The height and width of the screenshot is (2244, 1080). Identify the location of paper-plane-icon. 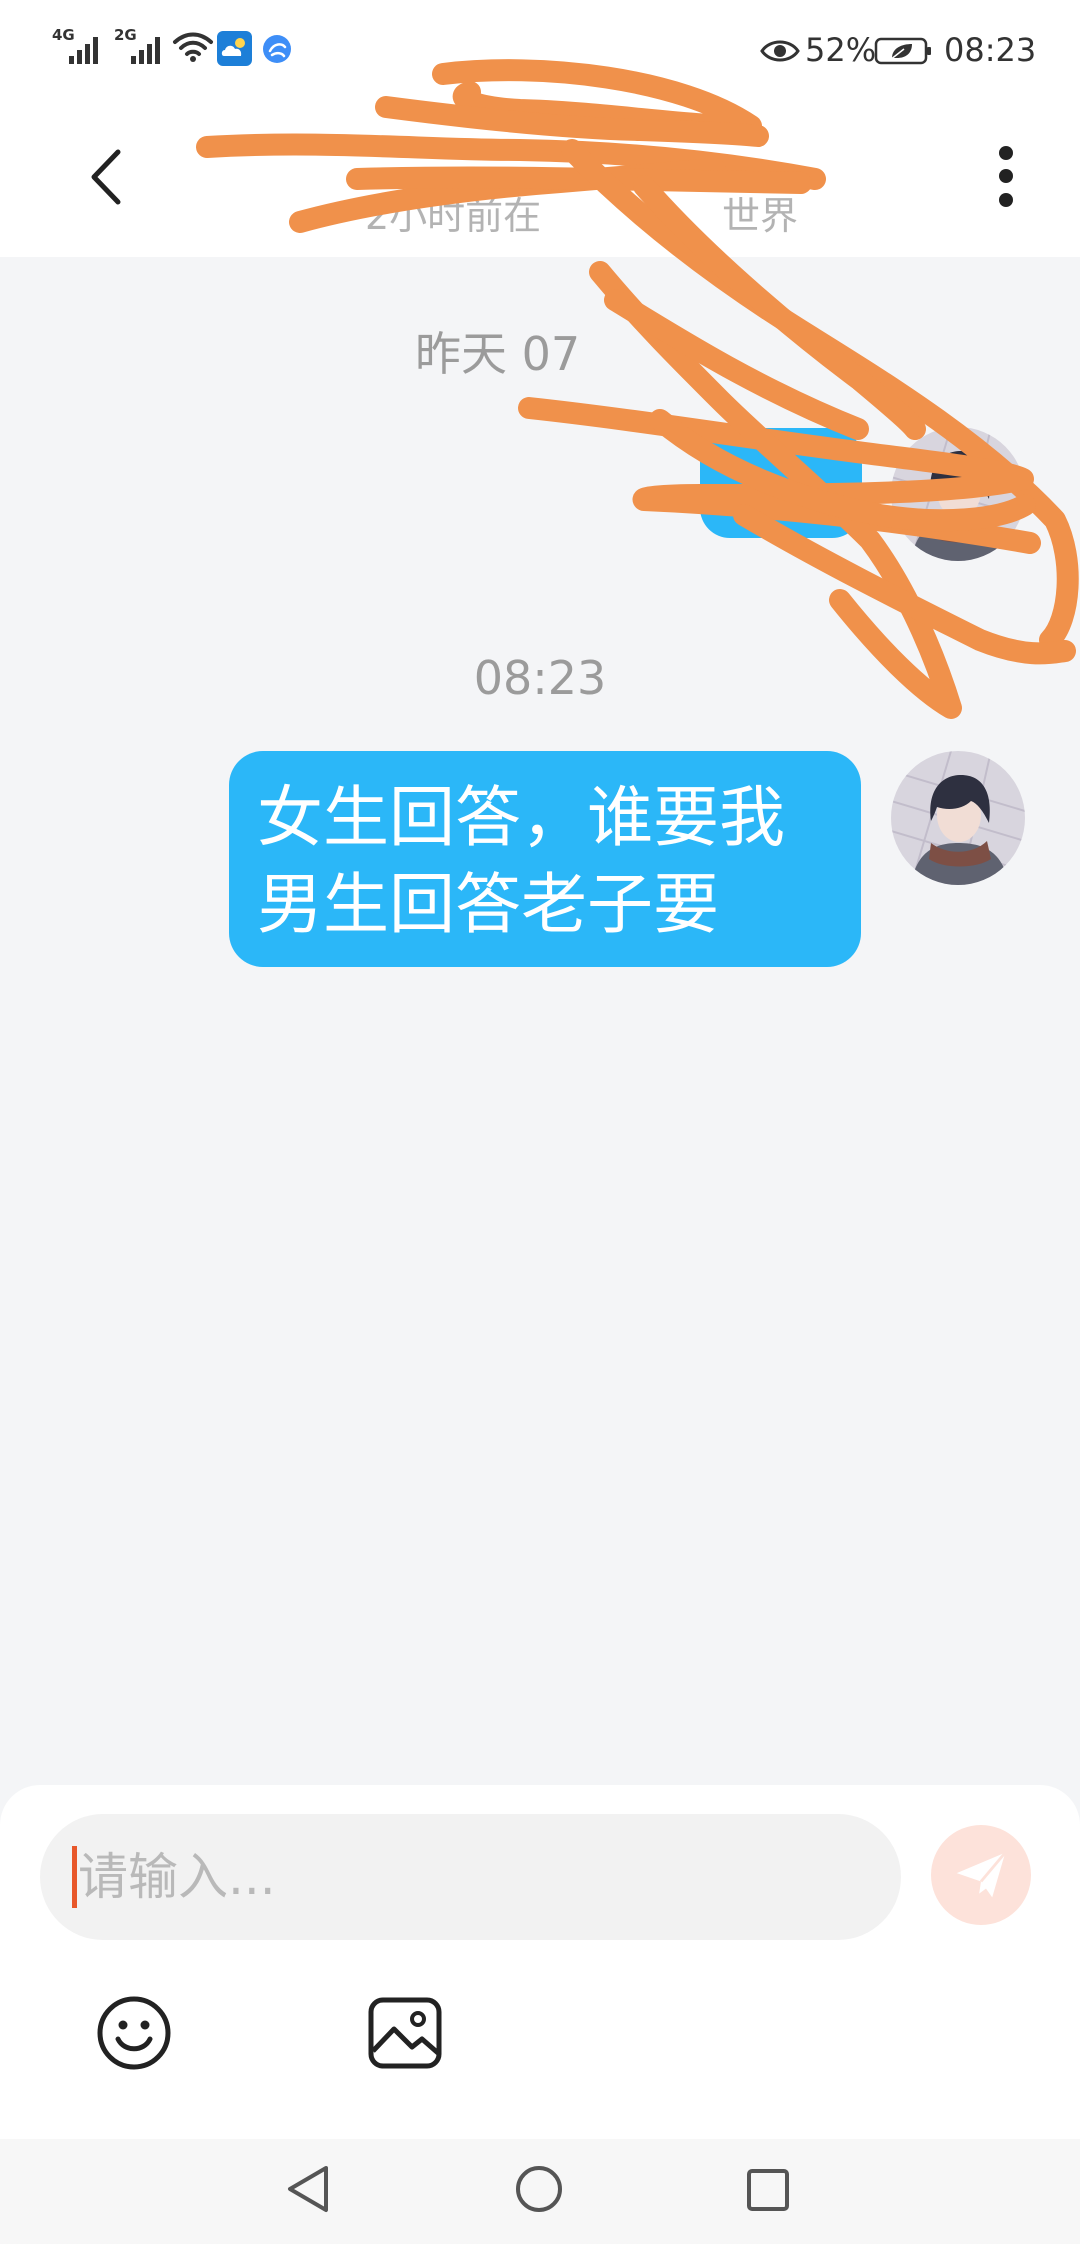
(981, 1874).